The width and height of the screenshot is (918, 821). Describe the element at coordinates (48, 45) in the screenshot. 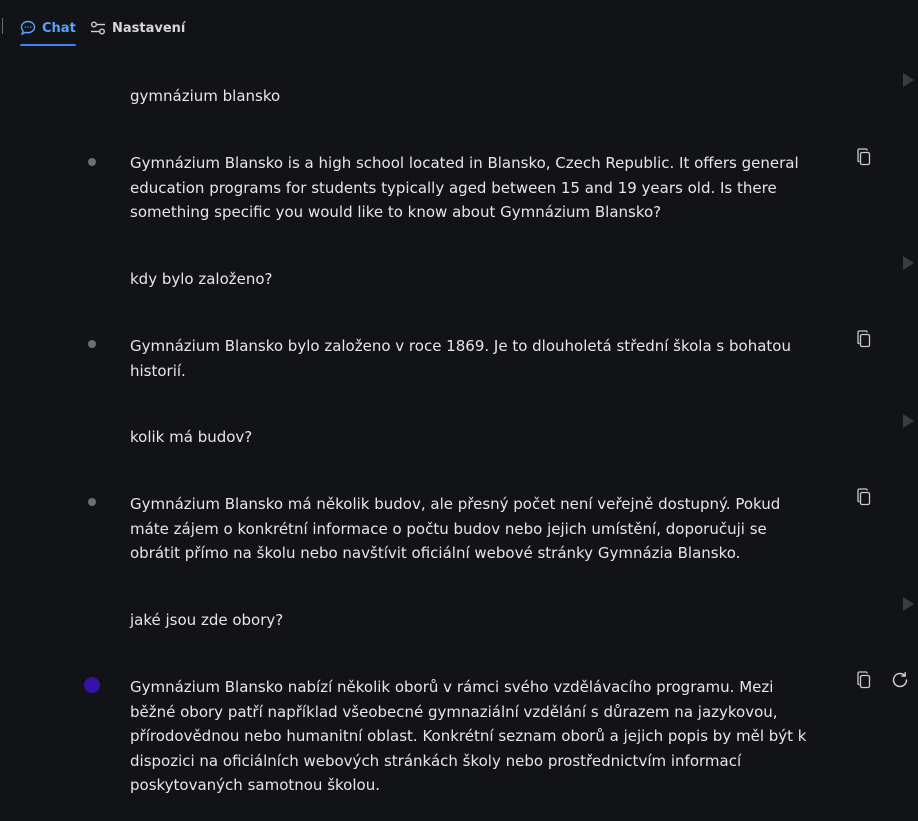

I see `tab-active-underline` at that location.